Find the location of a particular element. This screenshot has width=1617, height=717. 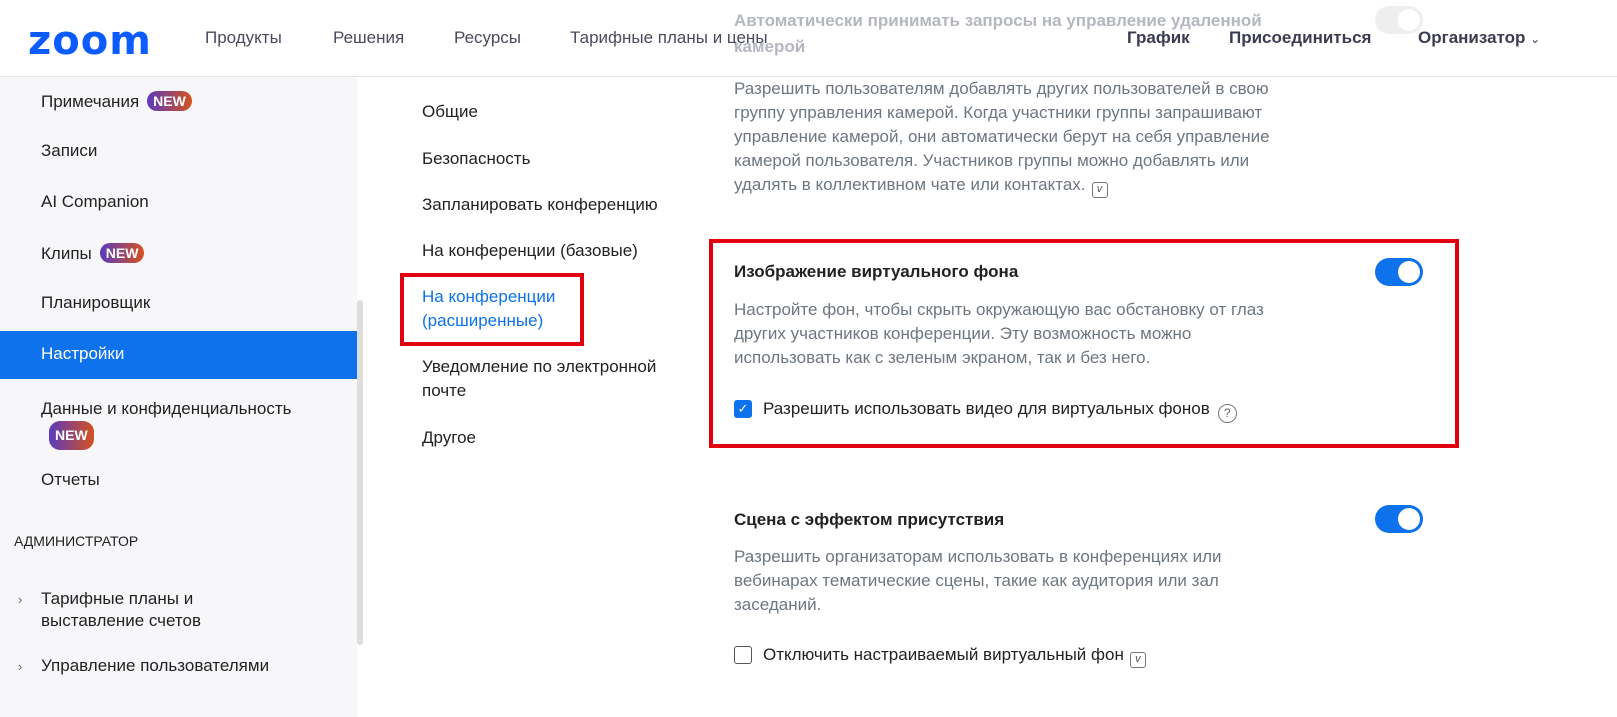

settings-tab-other: Другое is located at coordinates (449, 438).